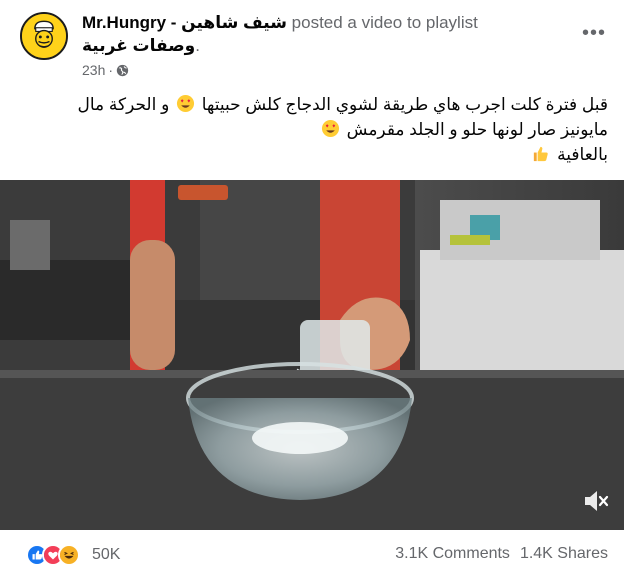  What do you see at coordinates (105, 70) in the screenshot?
I see `post-meta: 23h ·` at bounding box center [105, 70].